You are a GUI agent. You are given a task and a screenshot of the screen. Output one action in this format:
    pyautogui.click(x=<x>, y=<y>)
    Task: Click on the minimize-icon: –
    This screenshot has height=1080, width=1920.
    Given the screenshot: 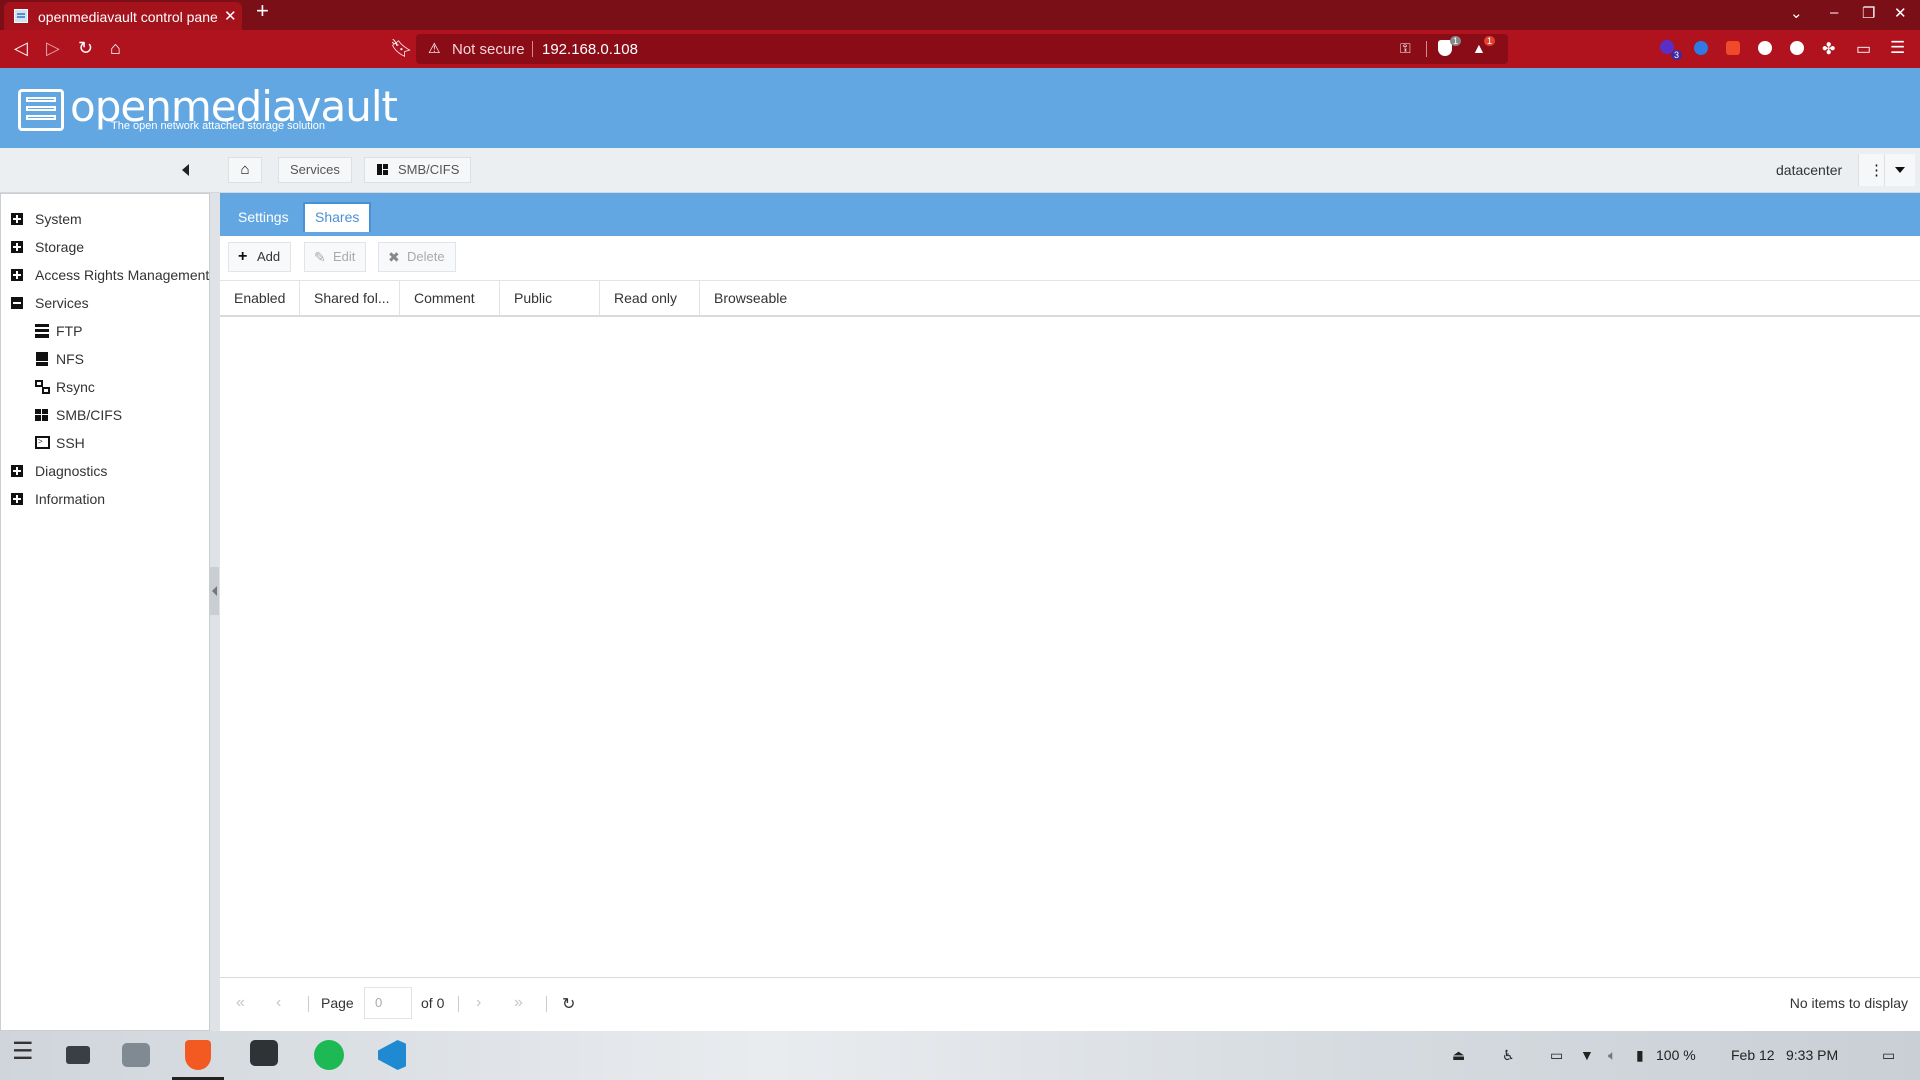 What is the action you would take?
    pyautogui.click(x=1834, y=12)
    